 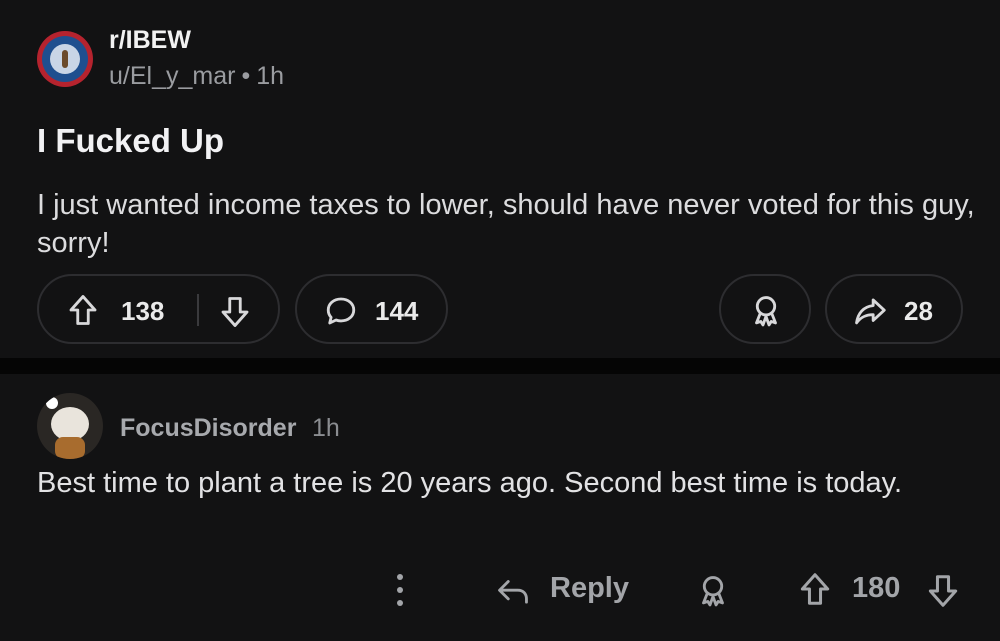 I want to click on award-button, so click(x=765, y=309).